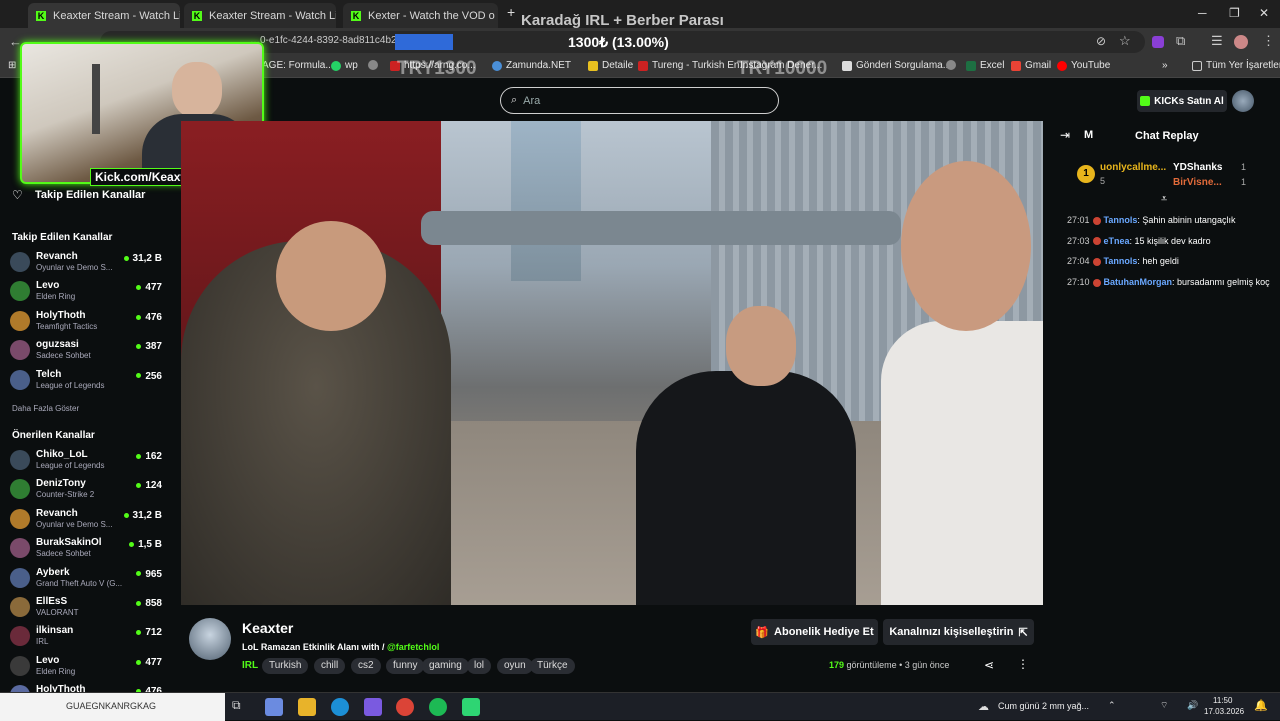  Describe the element at coordinates (330, 666) in the screenshot. I see `tag-chip: chill` at that location.